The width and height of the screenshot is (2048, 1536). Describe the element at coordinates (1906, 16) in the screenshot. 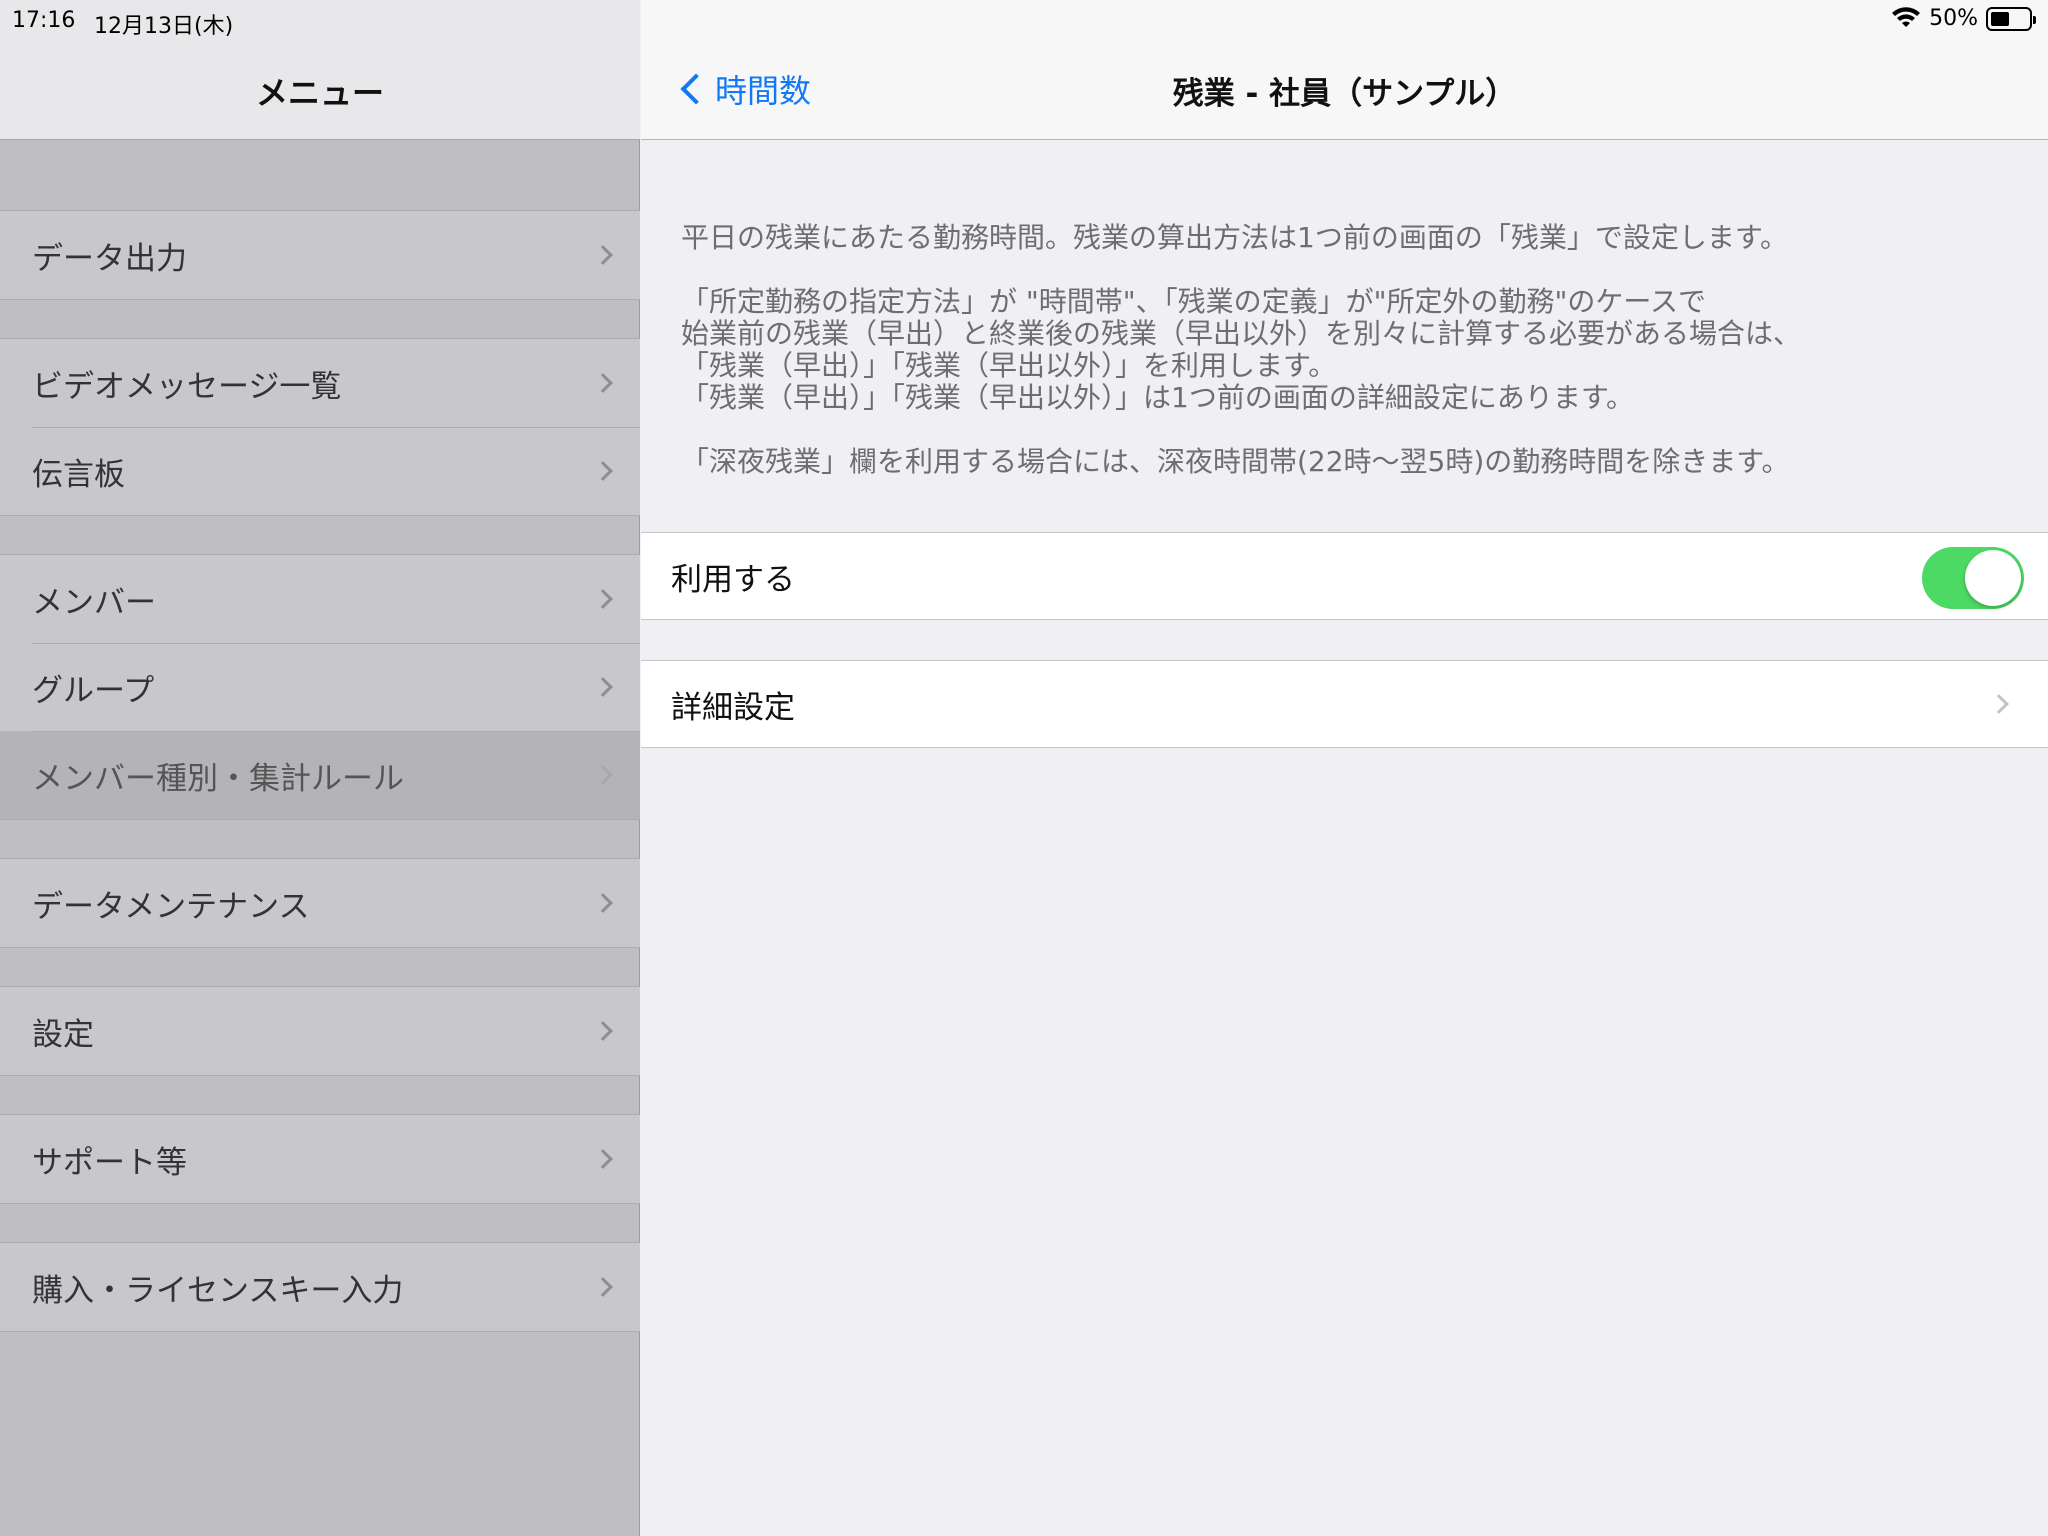

I see `wifi-icon` at that location.